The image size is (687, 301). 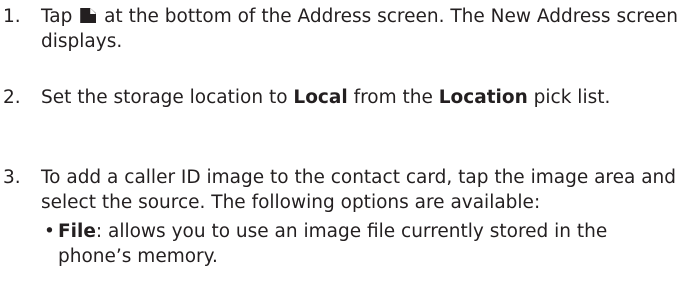 I want to click on step-number: 1., so click(x=12, y=16).